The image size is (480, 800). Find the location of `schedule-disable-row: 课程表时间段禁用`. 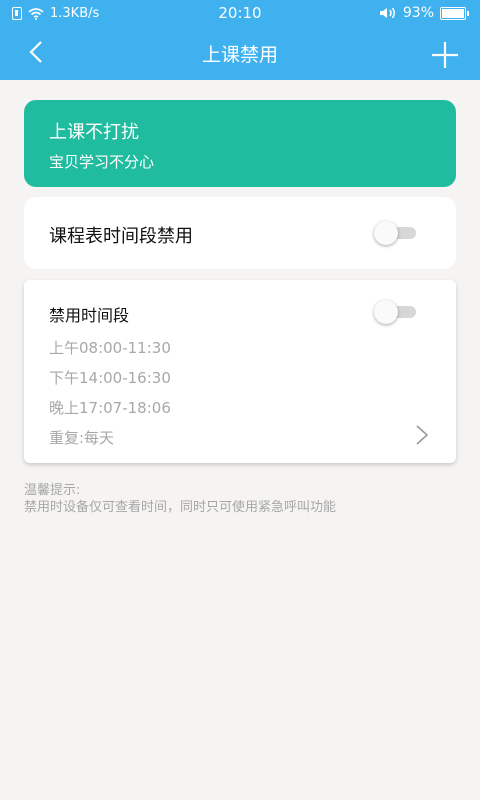

schedule-disable-row: 课程表时间段禁用 is located at coordinates (240, 233).